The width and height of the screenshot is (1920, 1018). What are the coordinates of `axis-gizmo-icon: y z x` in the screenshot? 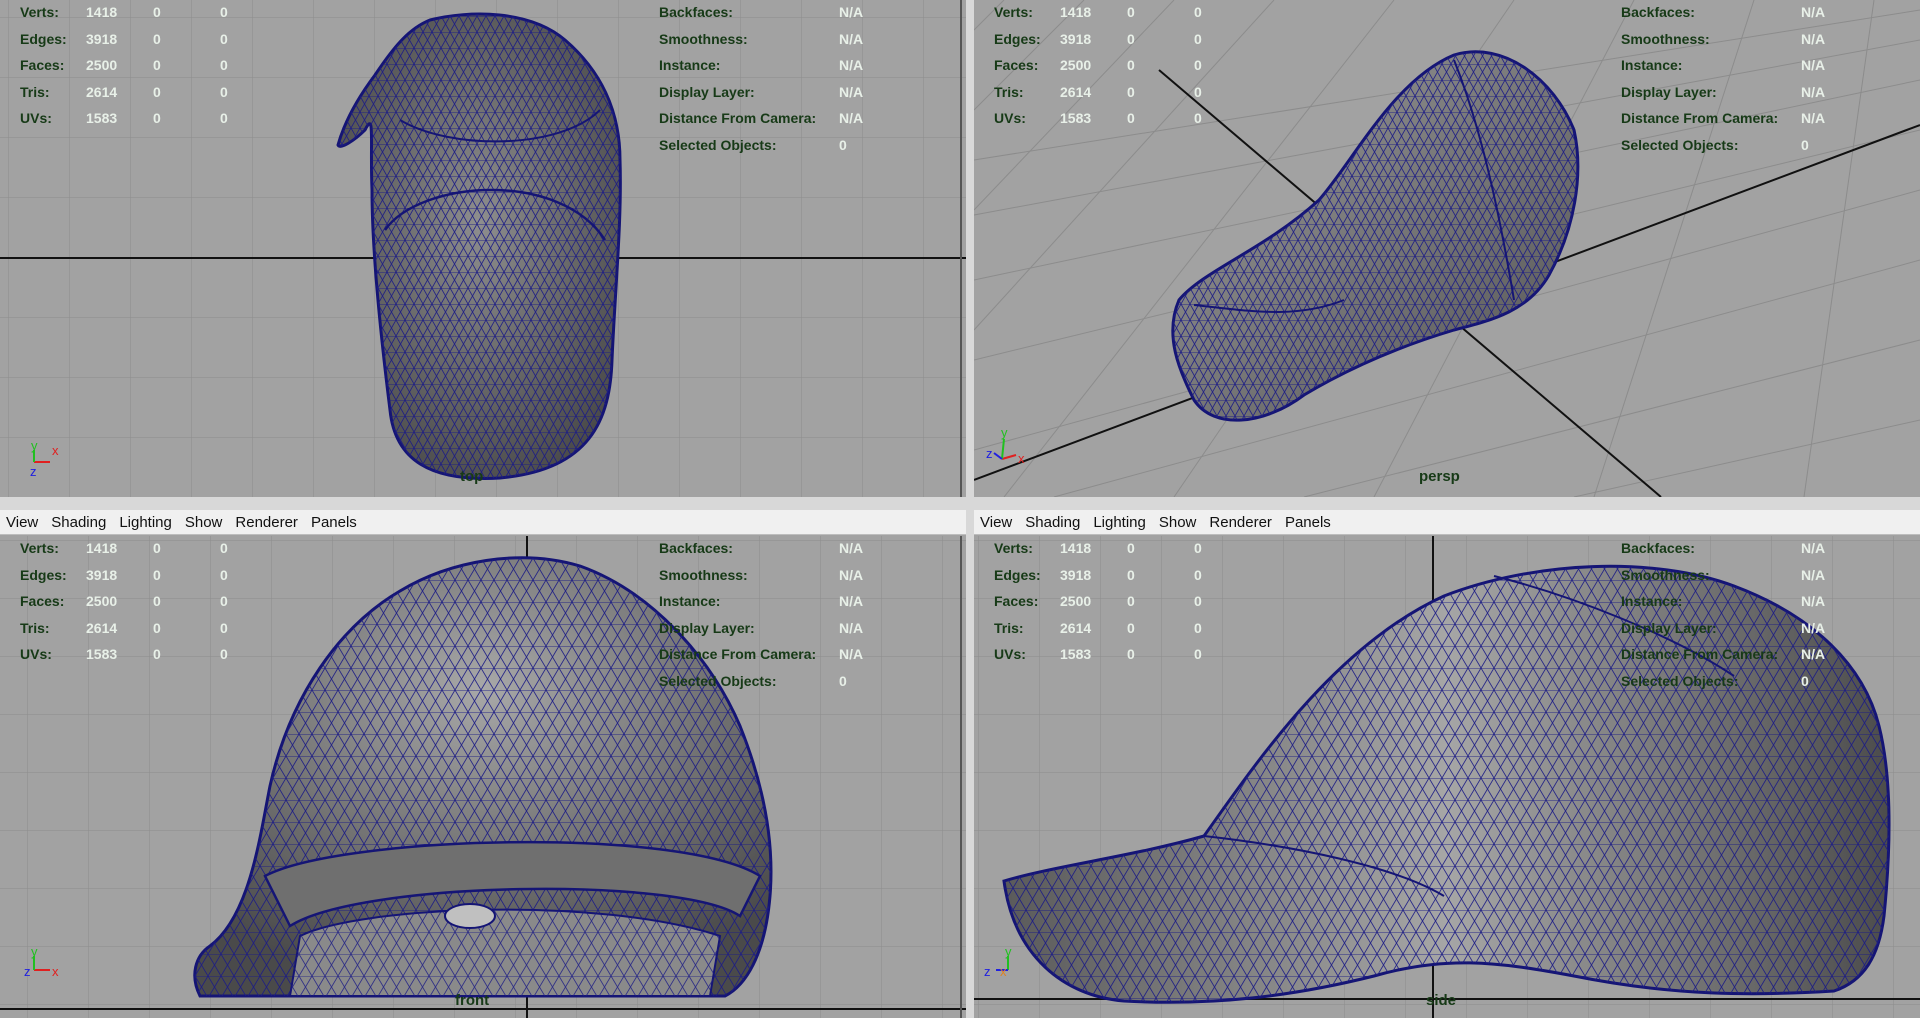 It's located at (998, 962).